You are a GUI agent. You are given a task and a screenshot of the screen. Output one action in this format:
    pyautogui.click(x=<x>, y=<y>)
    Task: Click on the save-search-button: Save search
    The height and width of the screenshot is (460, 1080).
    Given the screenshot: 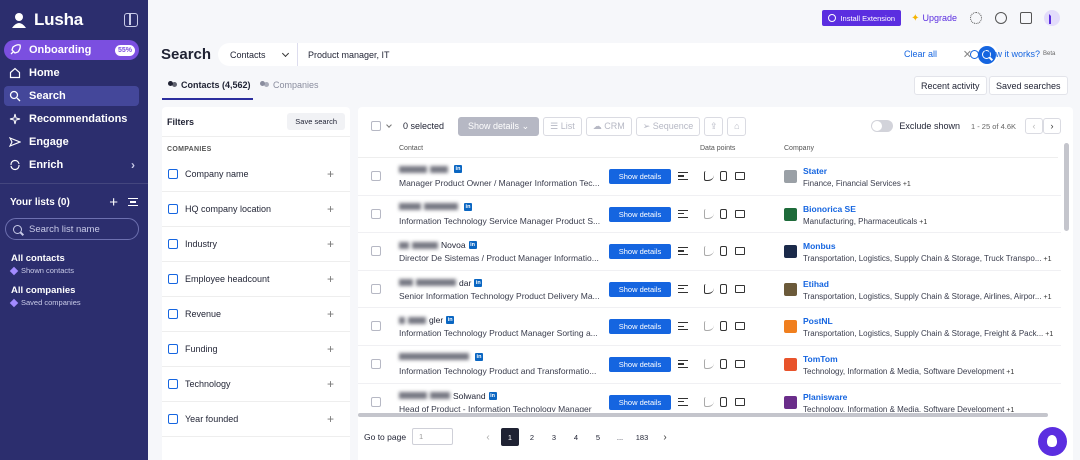 What is the action you would take?
    pyautogui.click(x=316, y=121)
    